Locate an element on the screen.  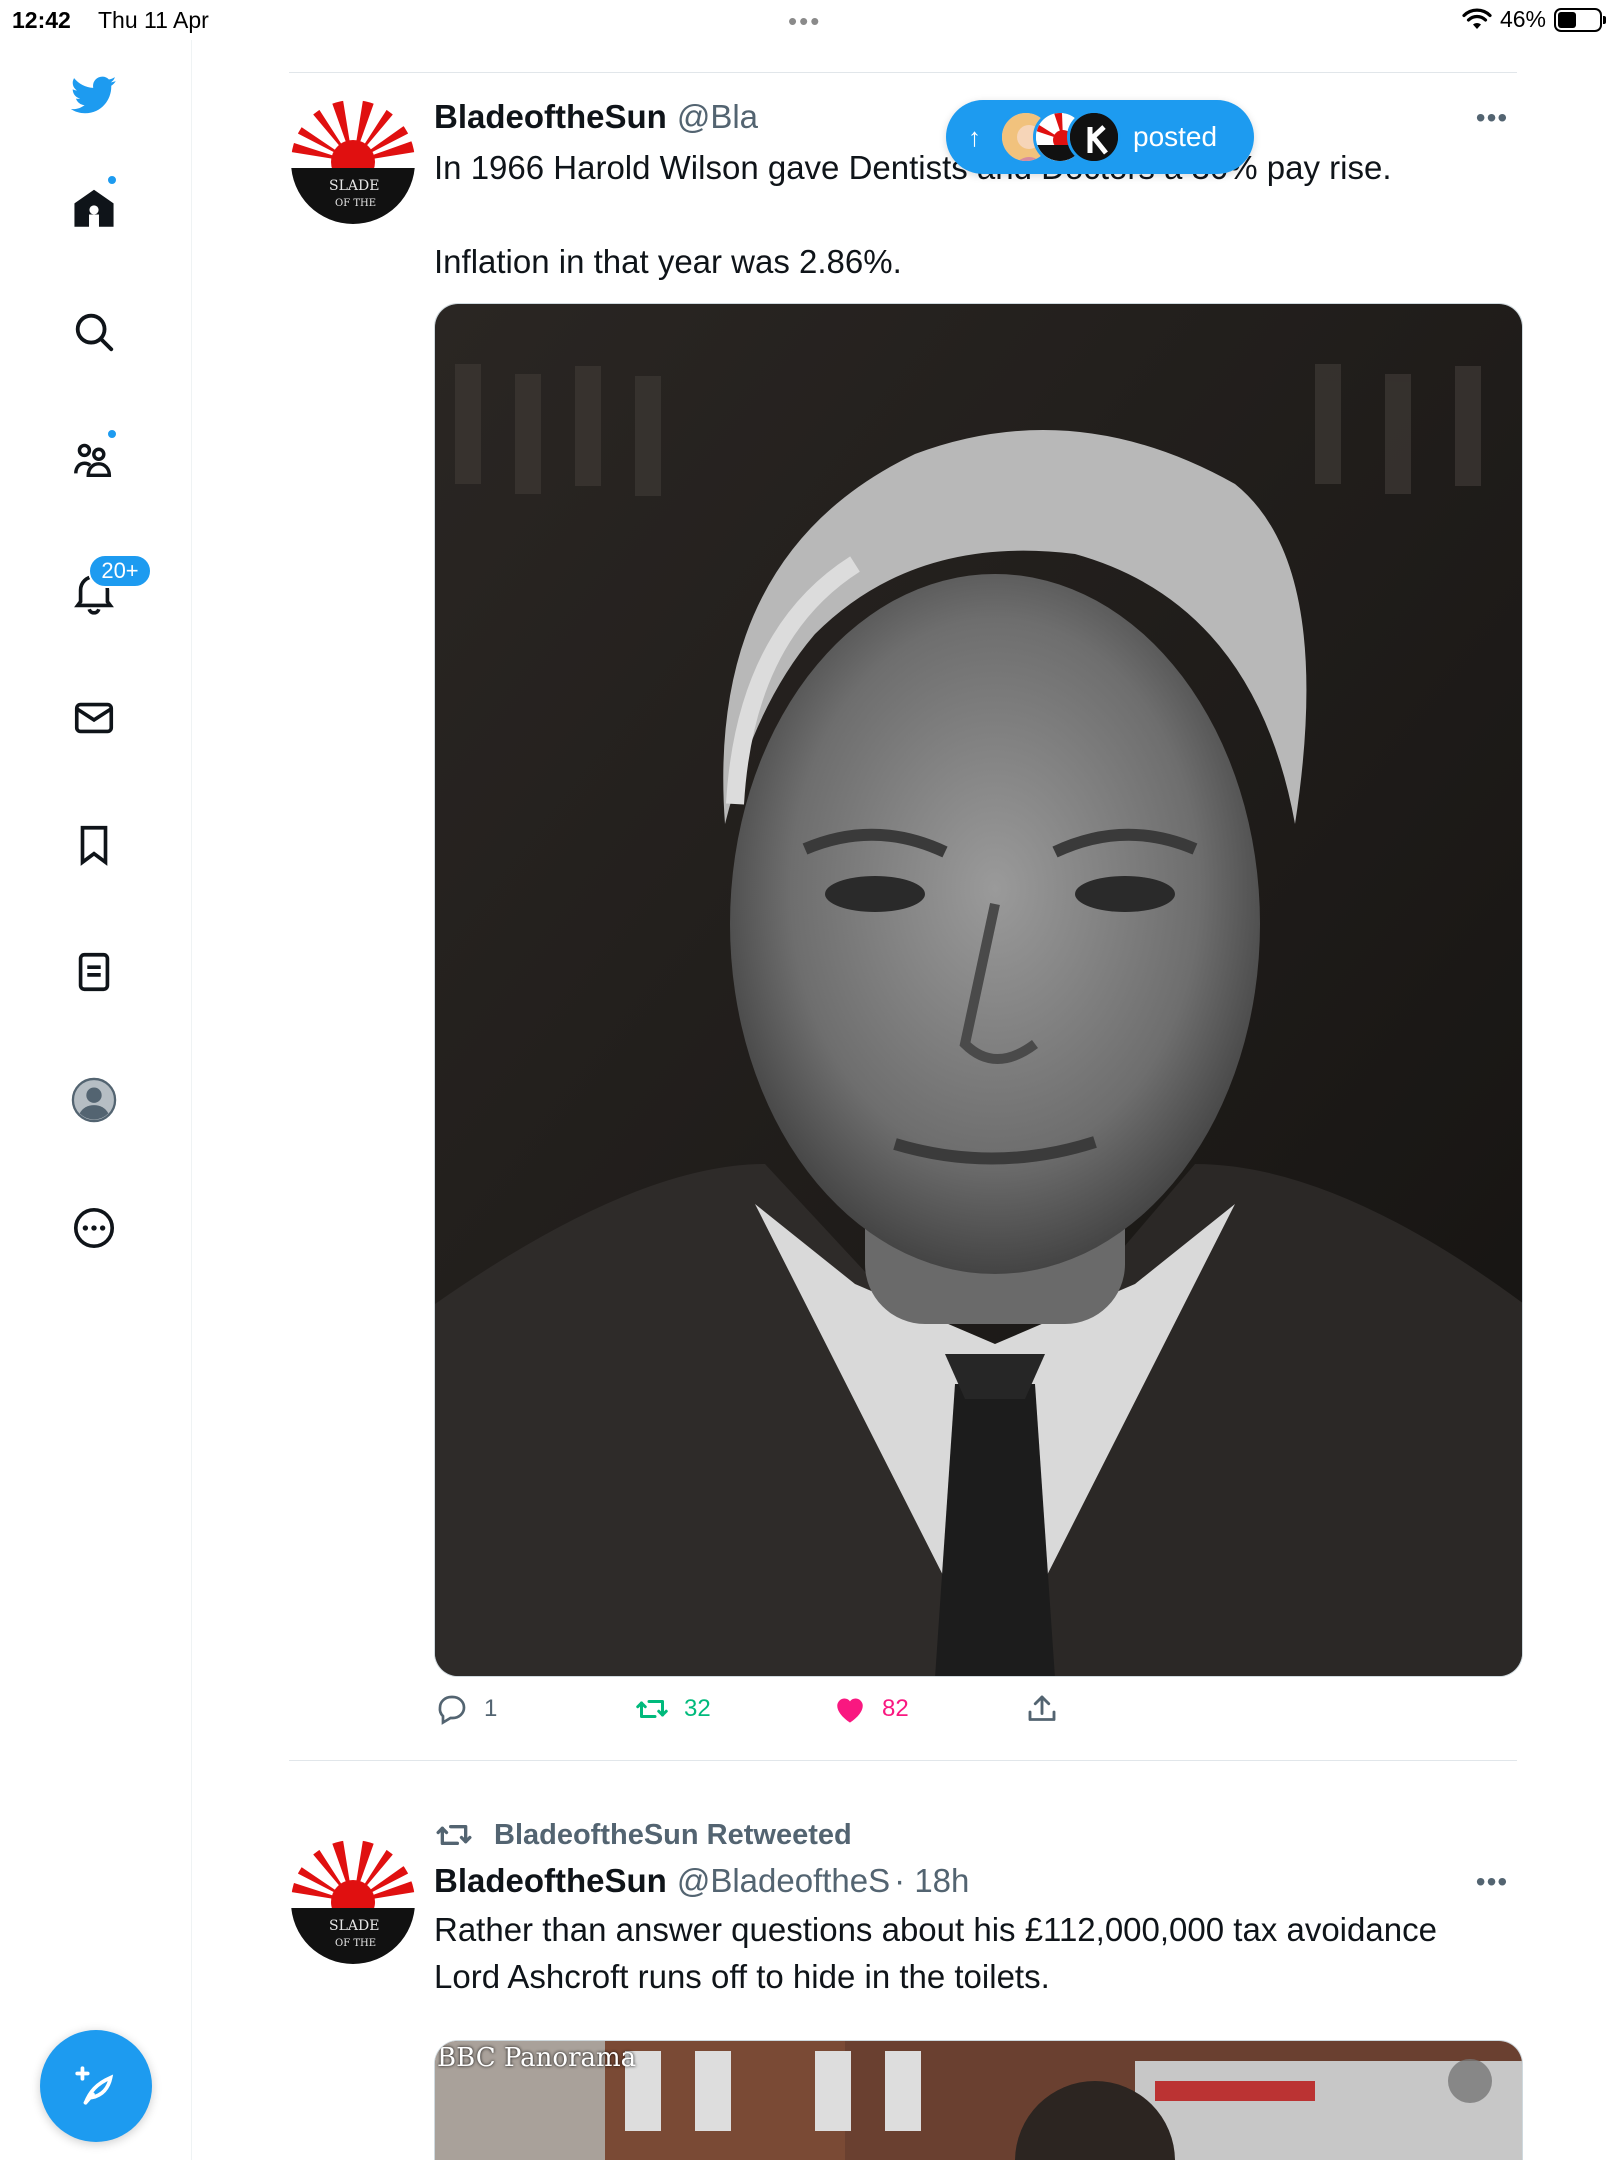
author-handle: @BladeoftheS is located at coordinates (783, 1881).